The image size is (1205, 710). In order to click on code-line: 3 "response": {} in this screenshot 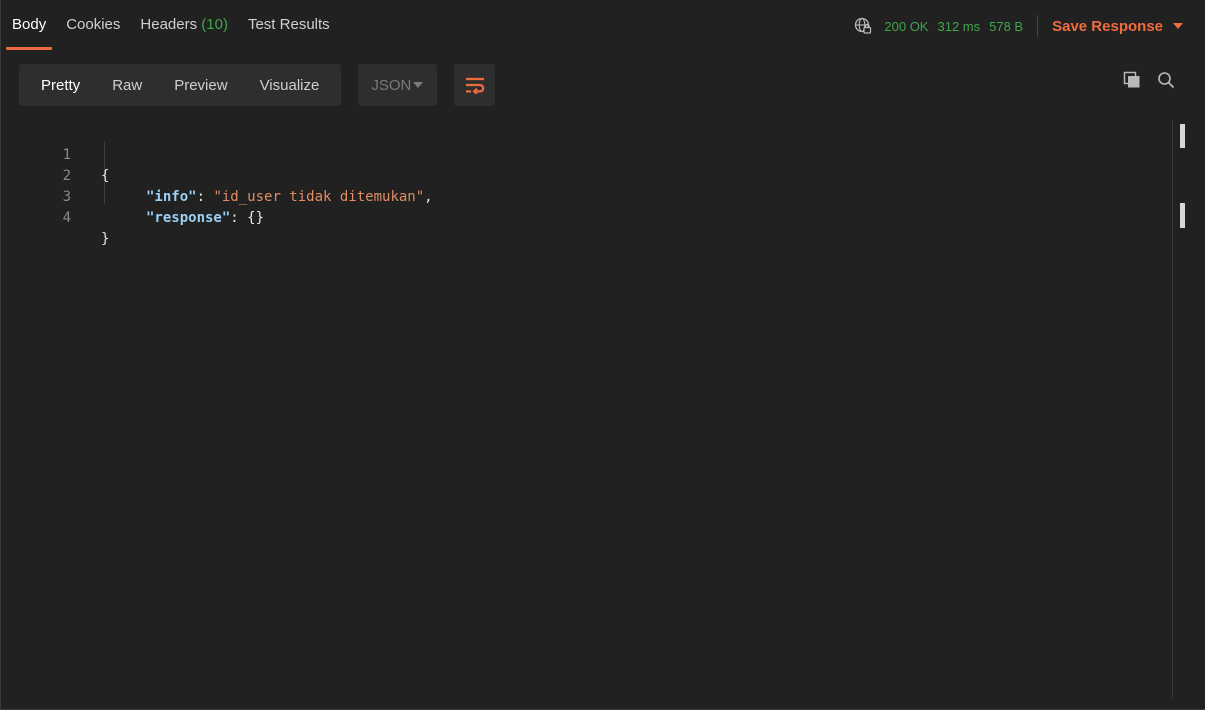, I will do `click(351, 196)`.